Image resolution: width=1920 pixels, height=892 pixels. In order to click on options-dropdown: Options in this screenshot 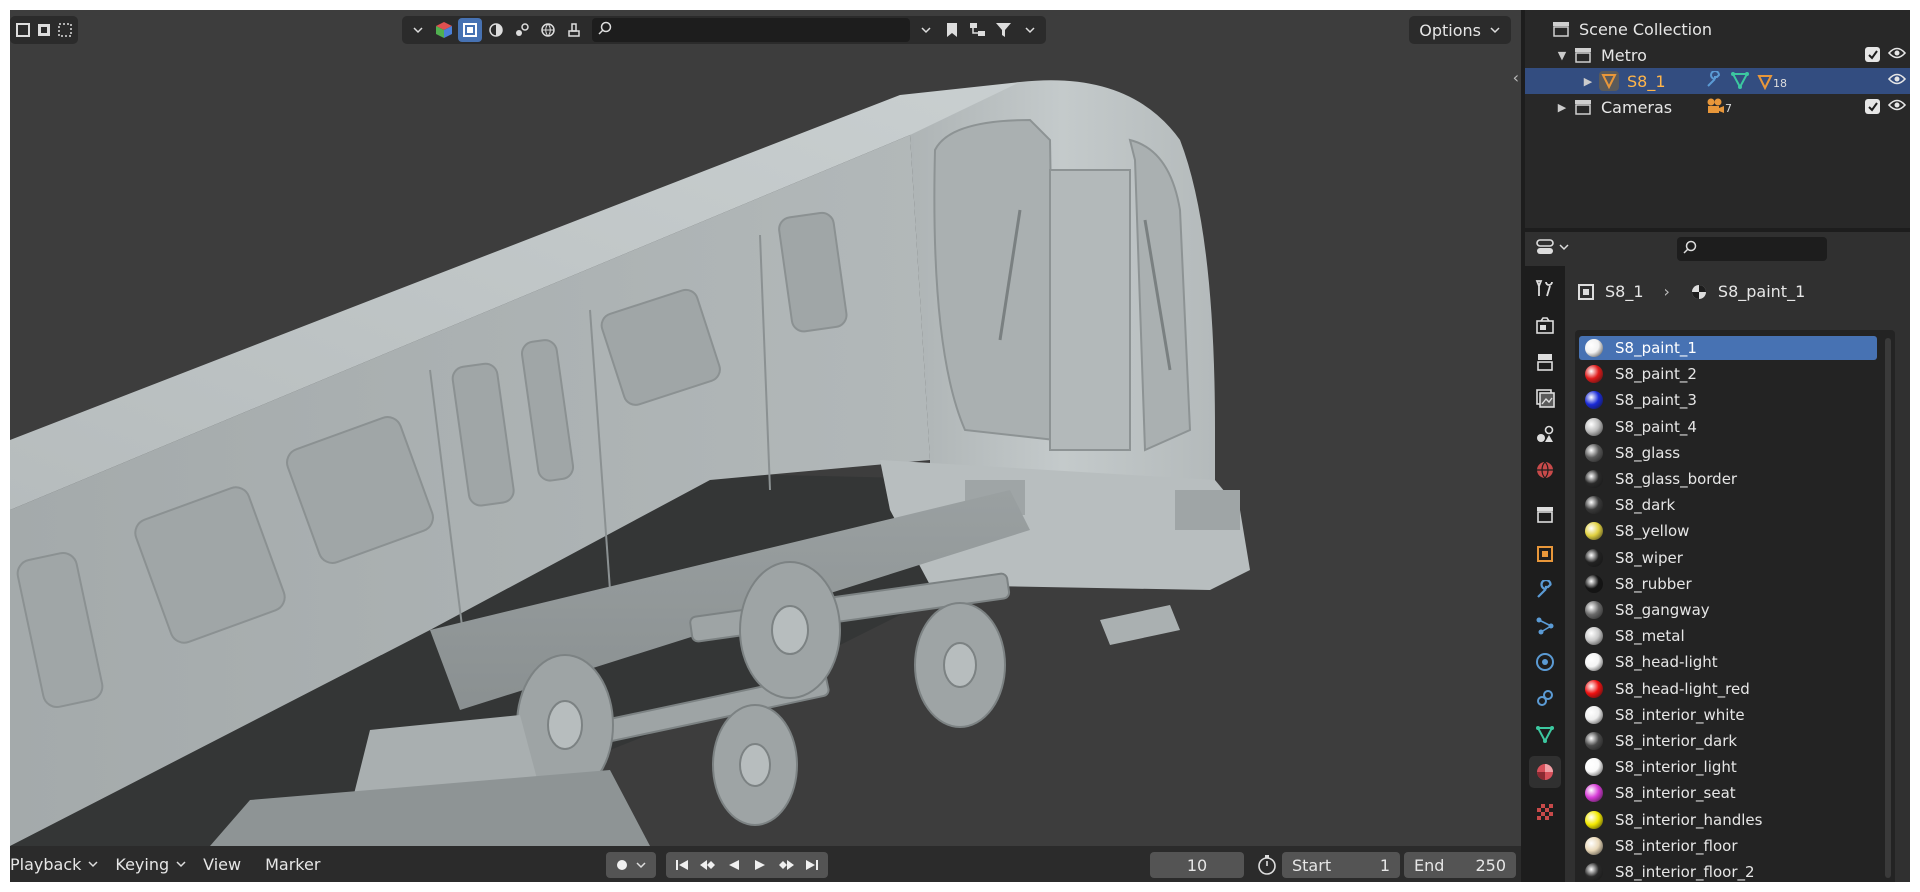, I will do `click(1460, 30)`.